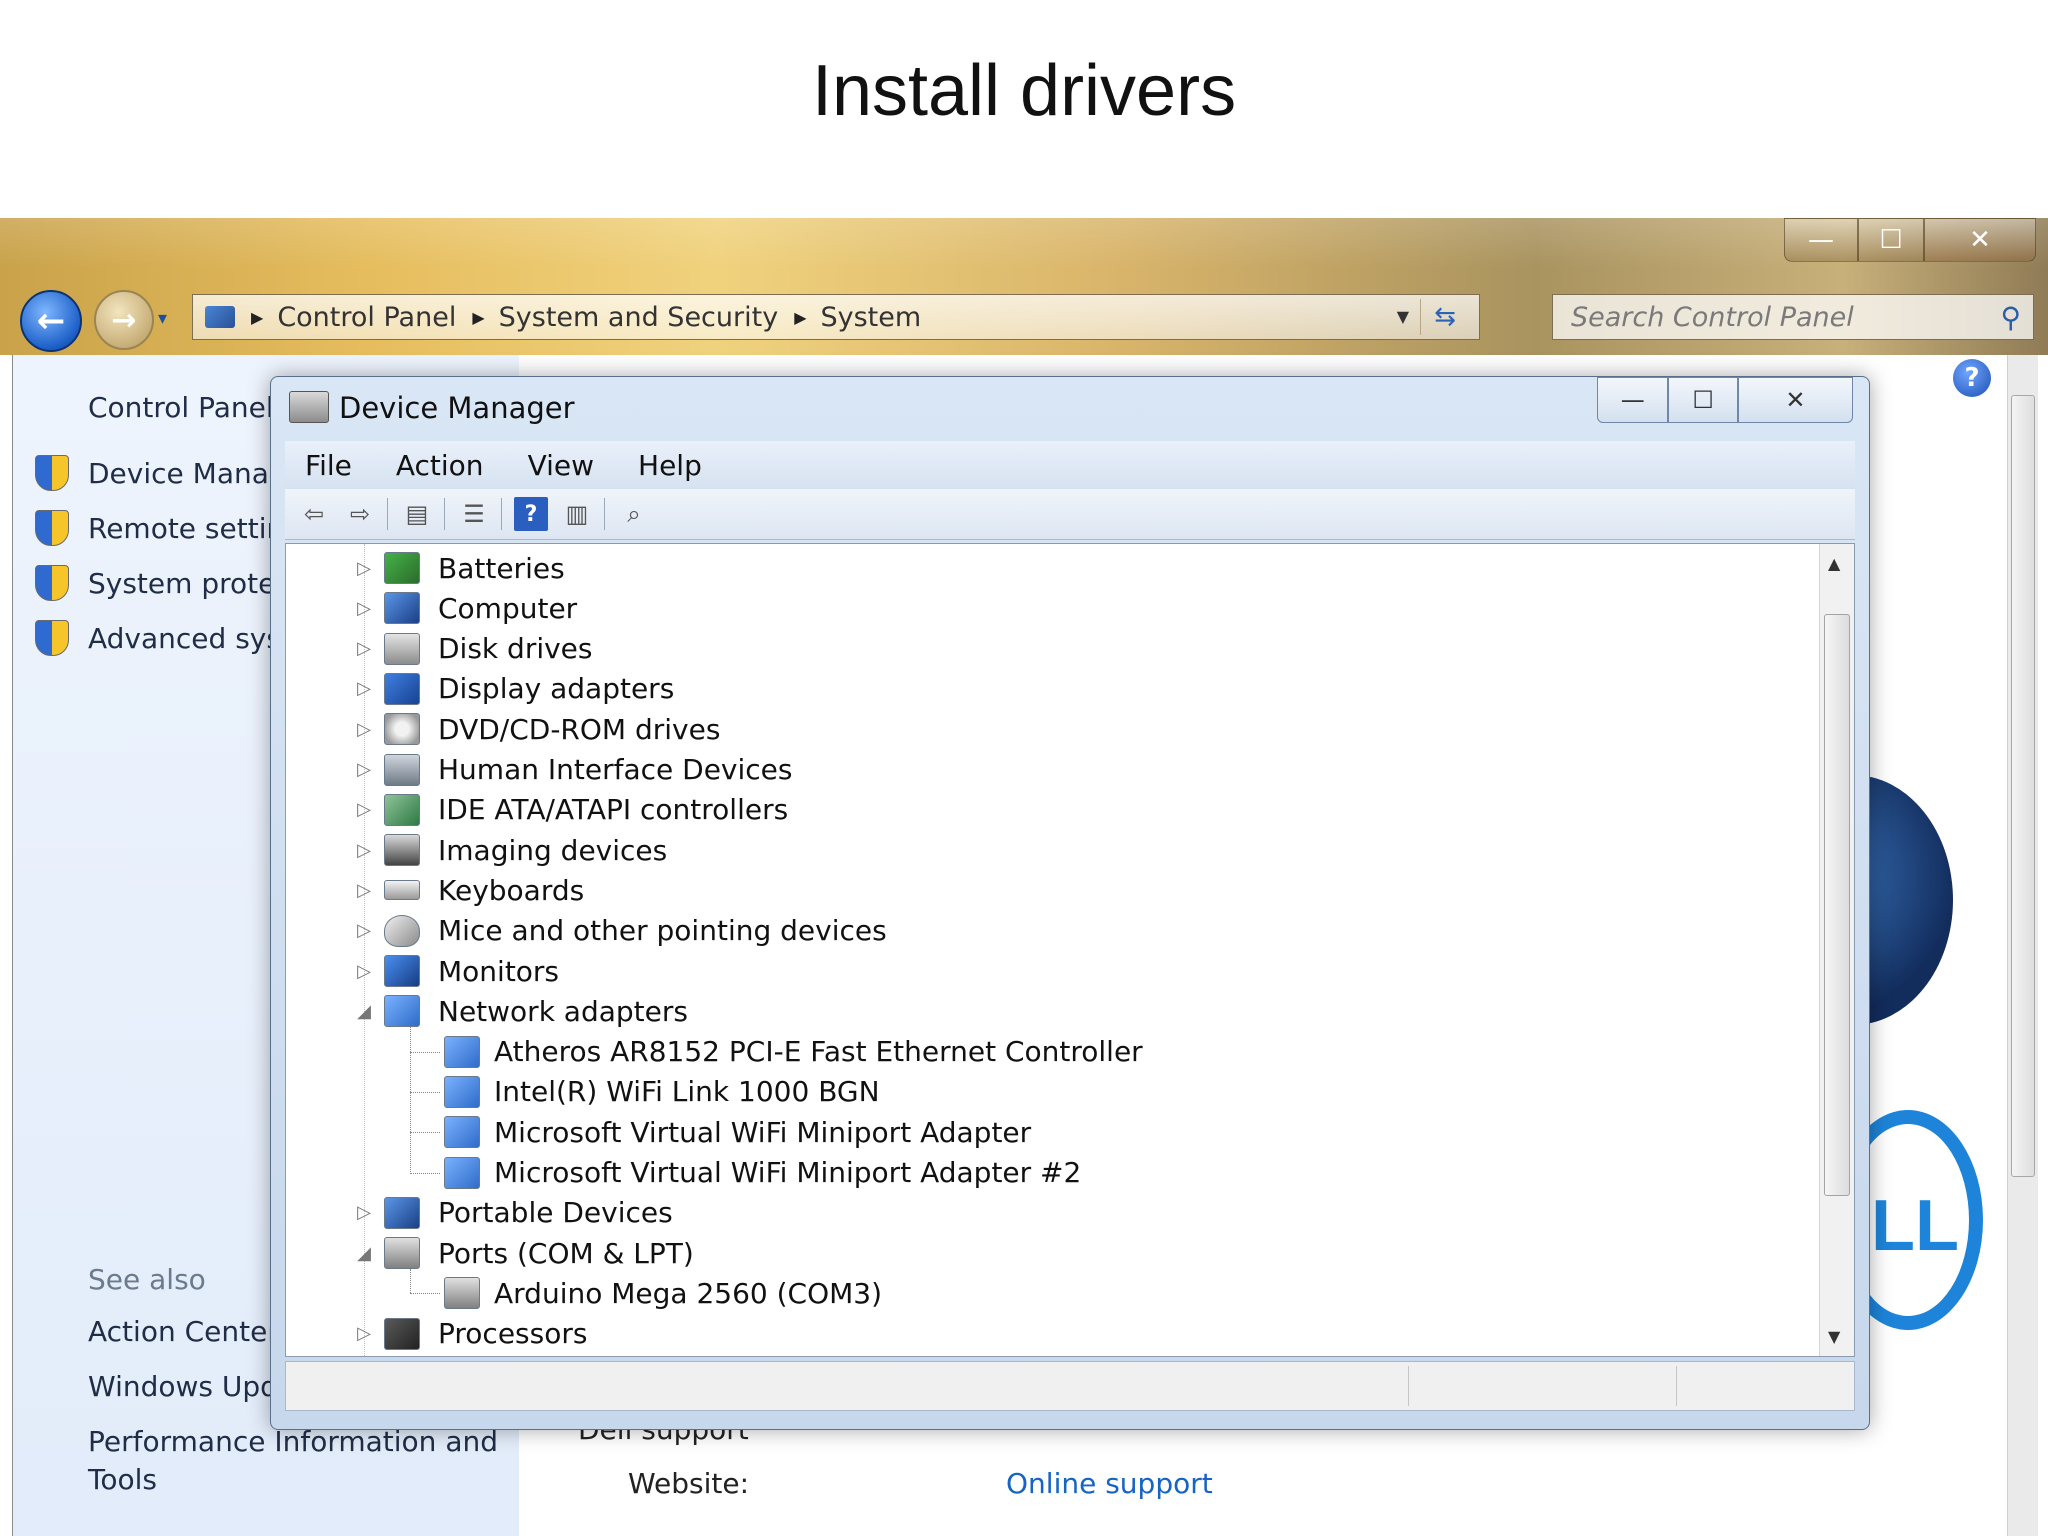 The image size is (2048, 1536). Describe the element at coordinates (1070, 514) in the screenshot. I see `toolbar: ⇦ ⇨ ▤ ☰ ? ▥ ⌕` at that location.